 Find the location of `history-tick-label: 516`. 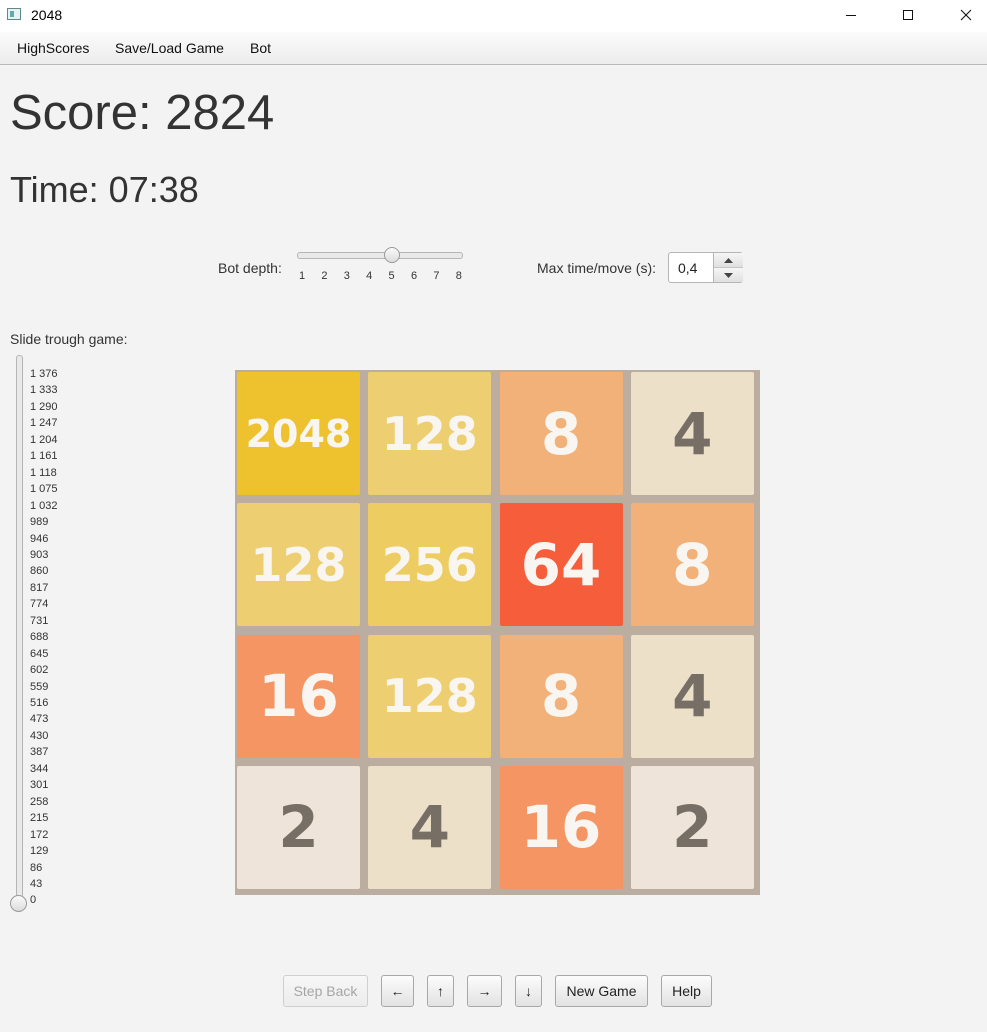

history-tick-label: 516 is located at coordinates (39, 703).